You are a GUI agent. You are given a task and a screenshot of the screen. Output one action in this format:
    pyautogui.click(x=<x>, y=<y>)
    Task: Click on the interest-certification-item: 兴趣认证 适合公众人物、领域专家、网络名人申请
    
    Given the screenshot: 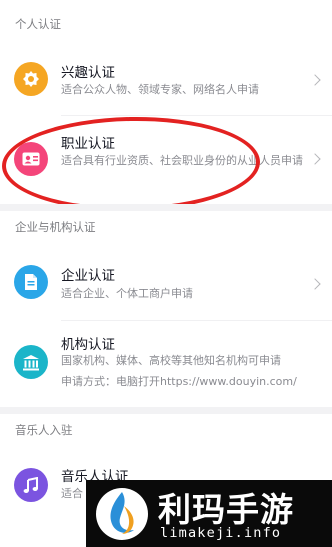 What is the action you would take?
    pyautogui.click(x=166, y=82)
    